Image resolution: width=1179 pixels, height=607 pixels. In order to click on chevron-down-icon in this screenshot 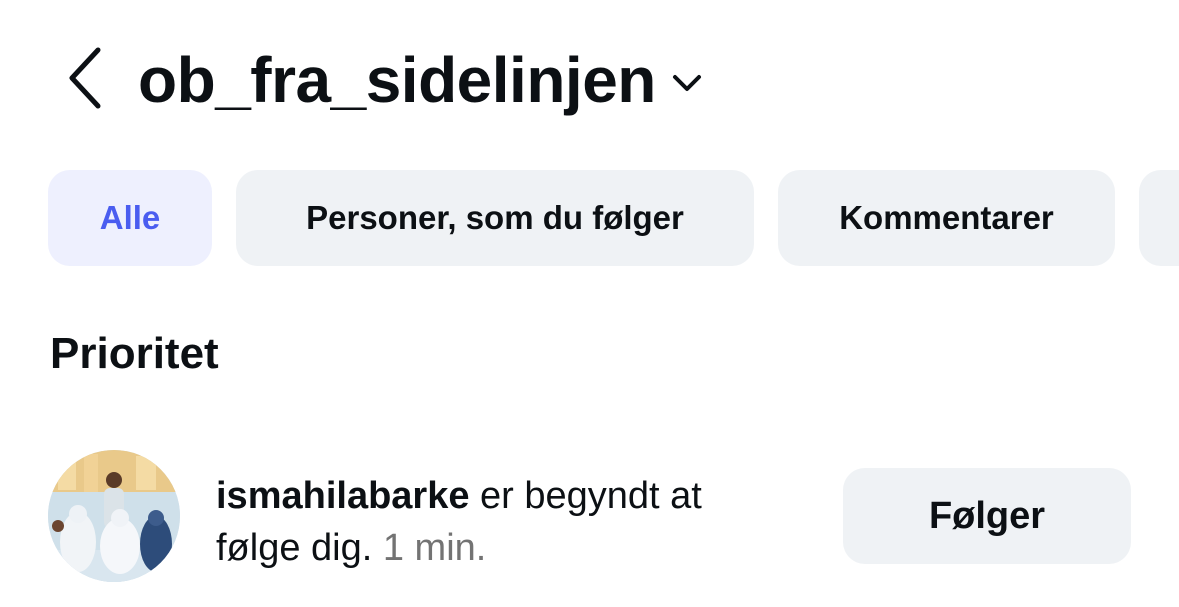, I will do `click(687, 83)`.